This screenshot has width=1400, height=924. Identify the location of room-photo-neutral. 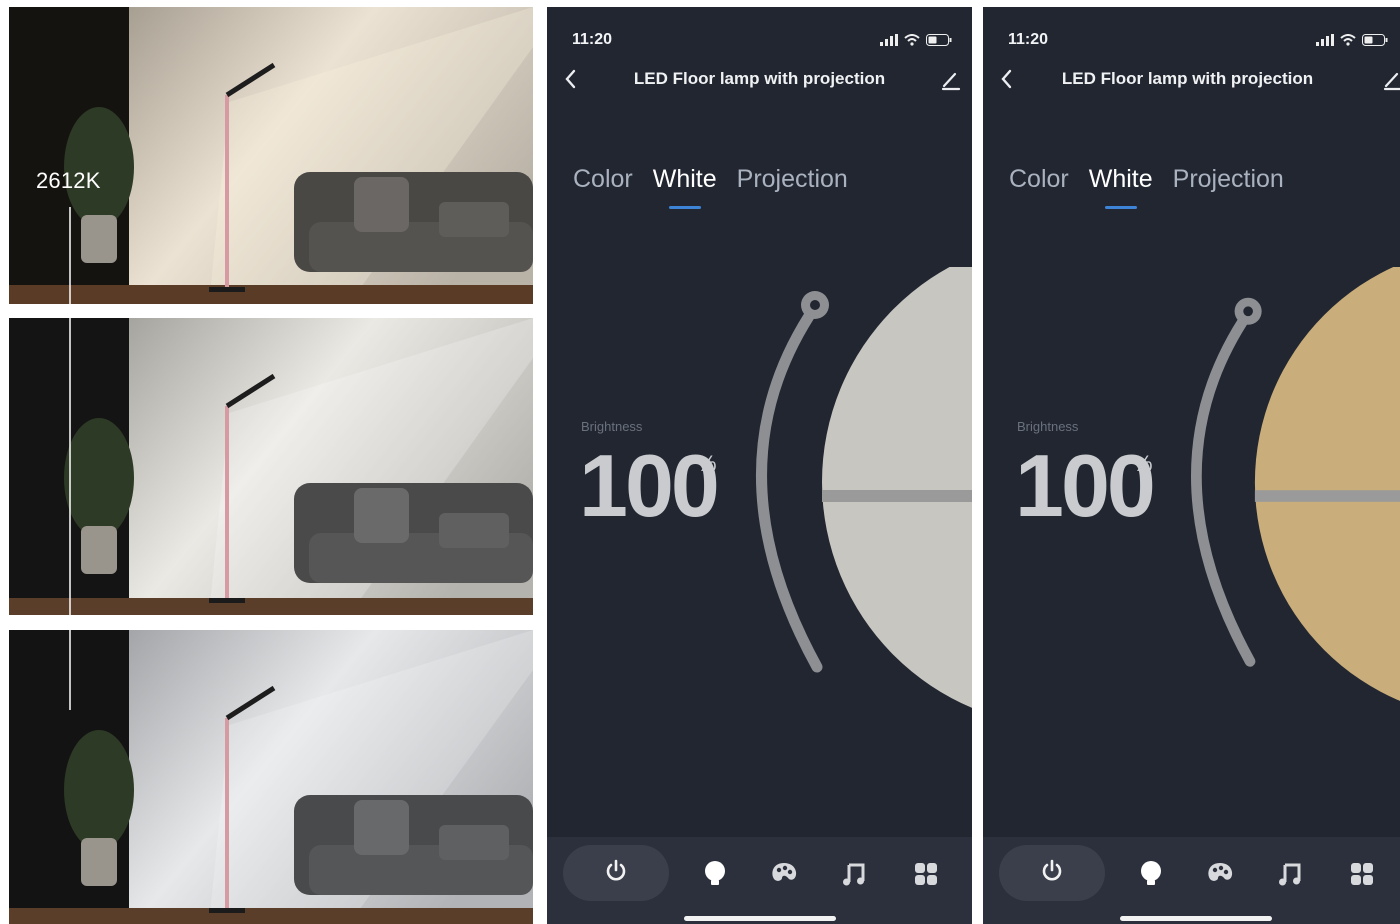
(271, 466).